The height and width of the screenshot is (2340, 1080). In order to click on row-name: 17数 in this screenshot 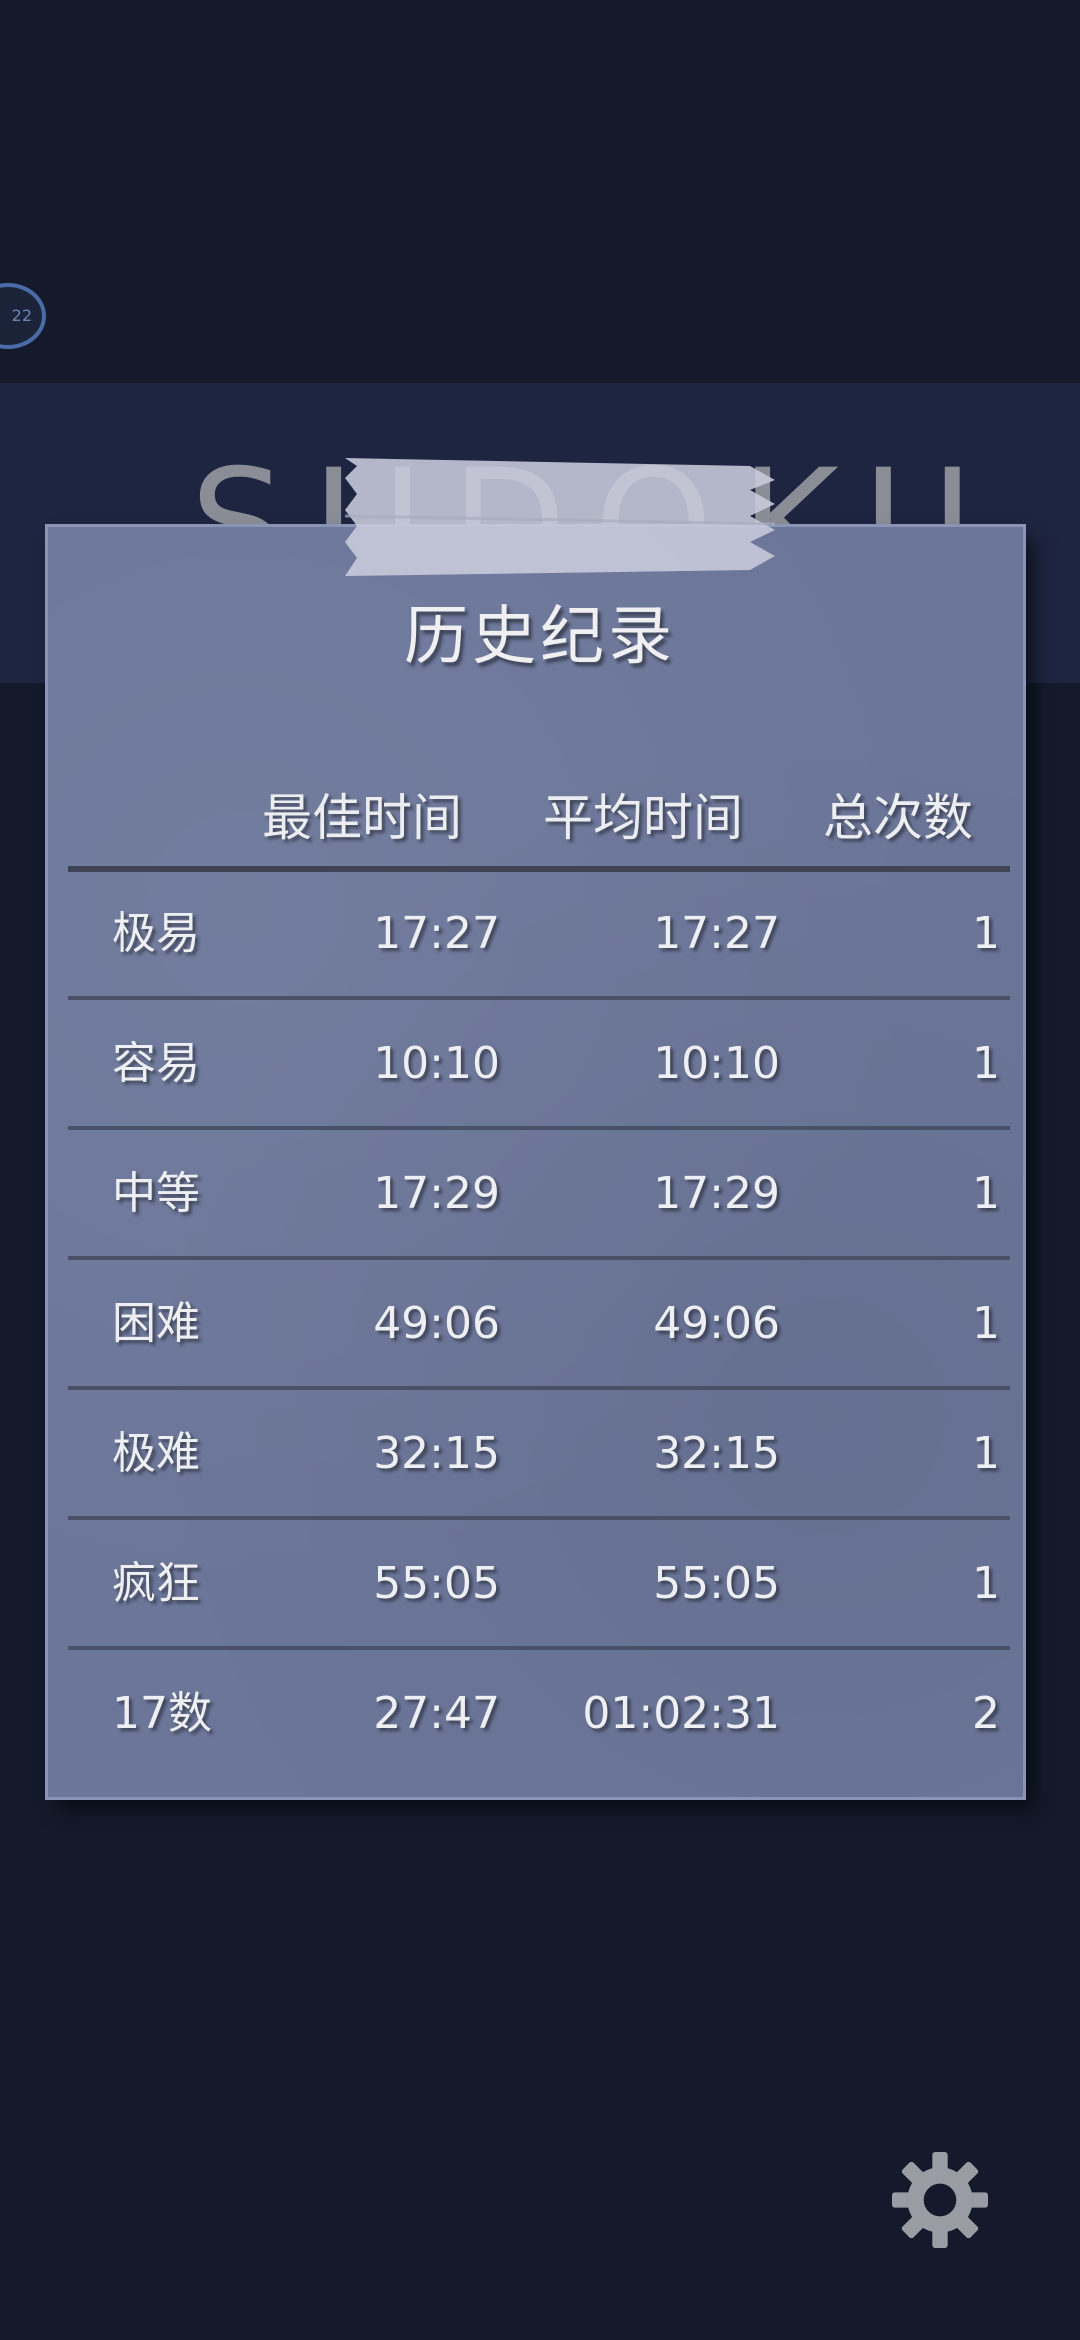, I will do `click(162, 1713)`.